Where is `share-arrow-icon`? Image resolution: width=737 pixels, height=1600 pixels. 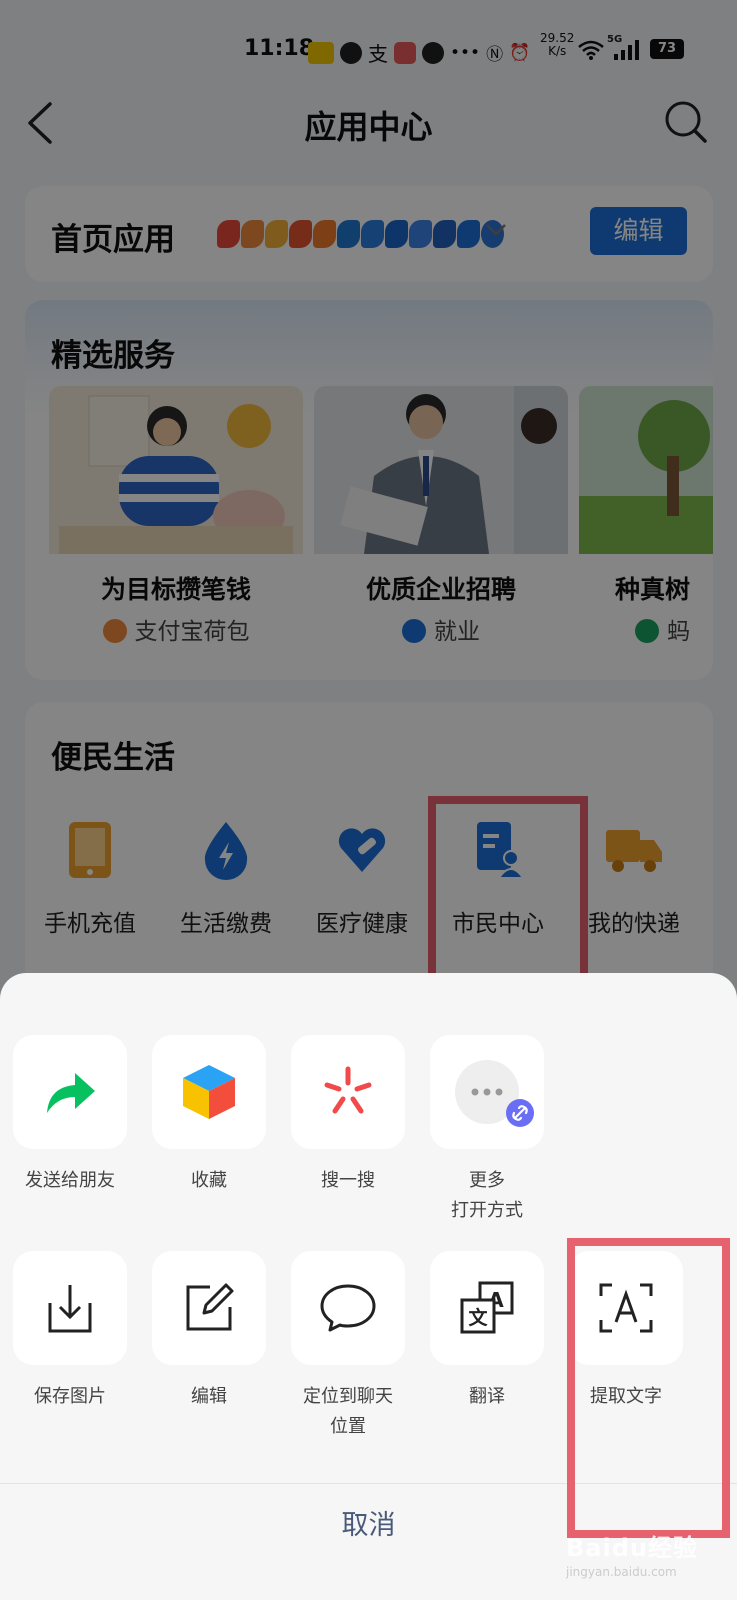 share-arrow-icon is located at coordinates (71, 1093).